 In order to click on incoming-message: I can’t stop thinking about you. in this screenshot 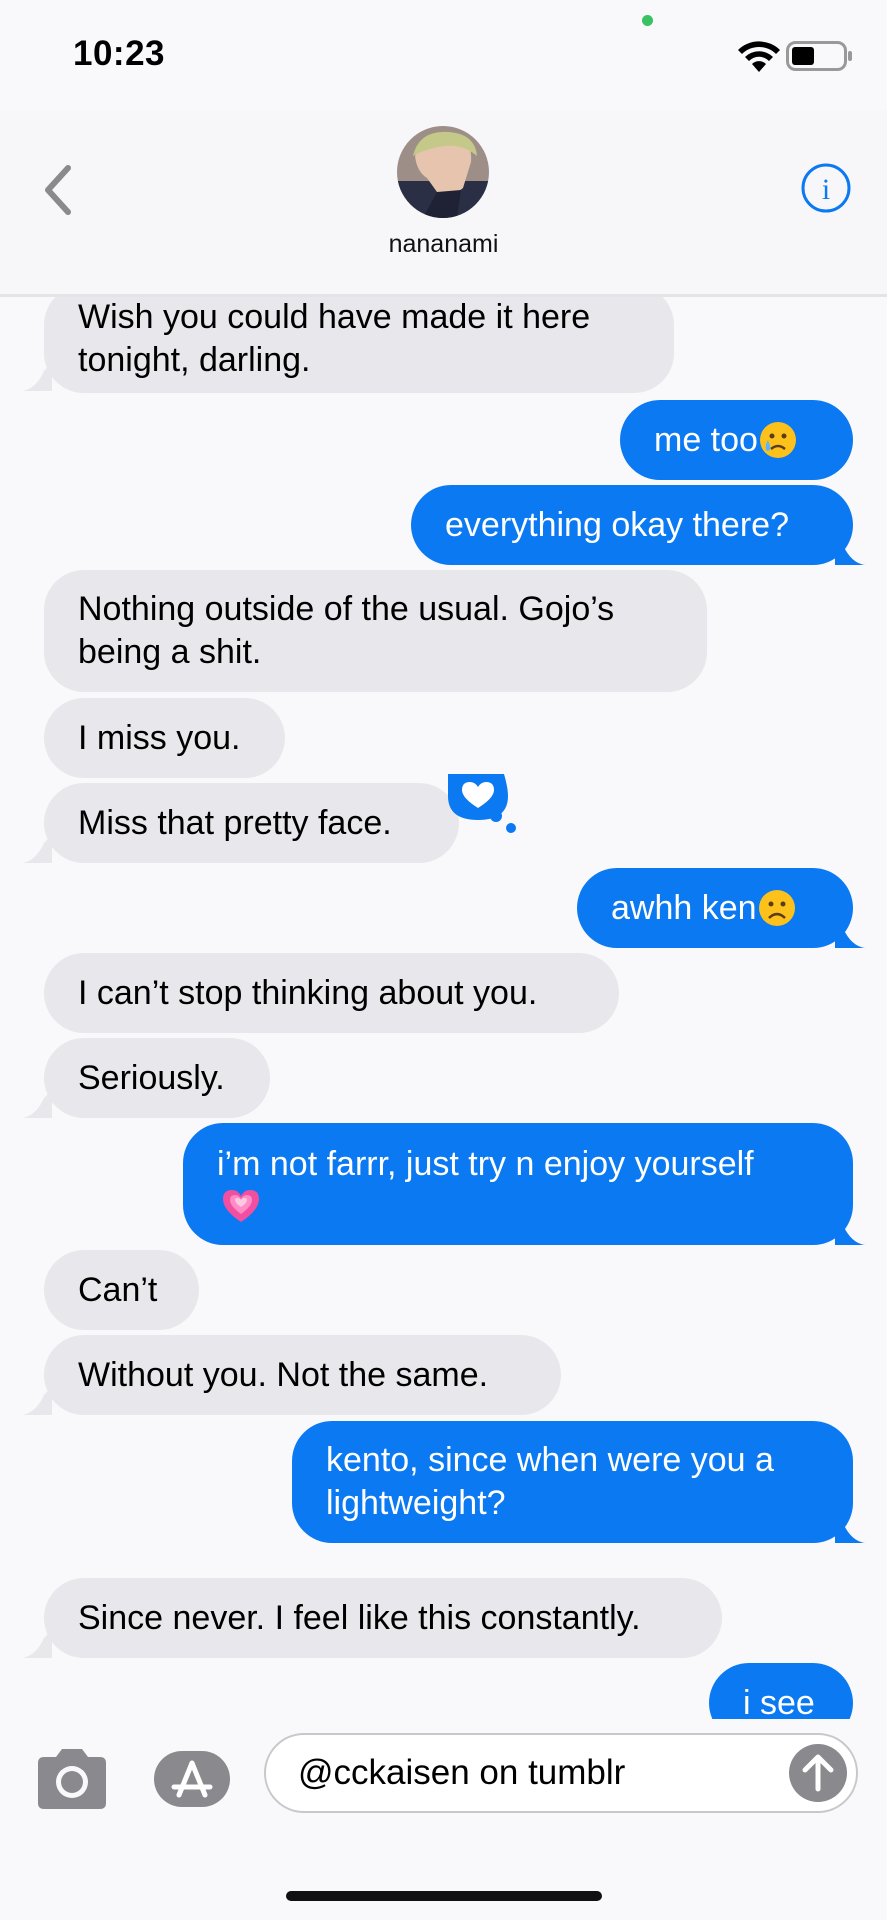, I will do `click(331, 993)`.